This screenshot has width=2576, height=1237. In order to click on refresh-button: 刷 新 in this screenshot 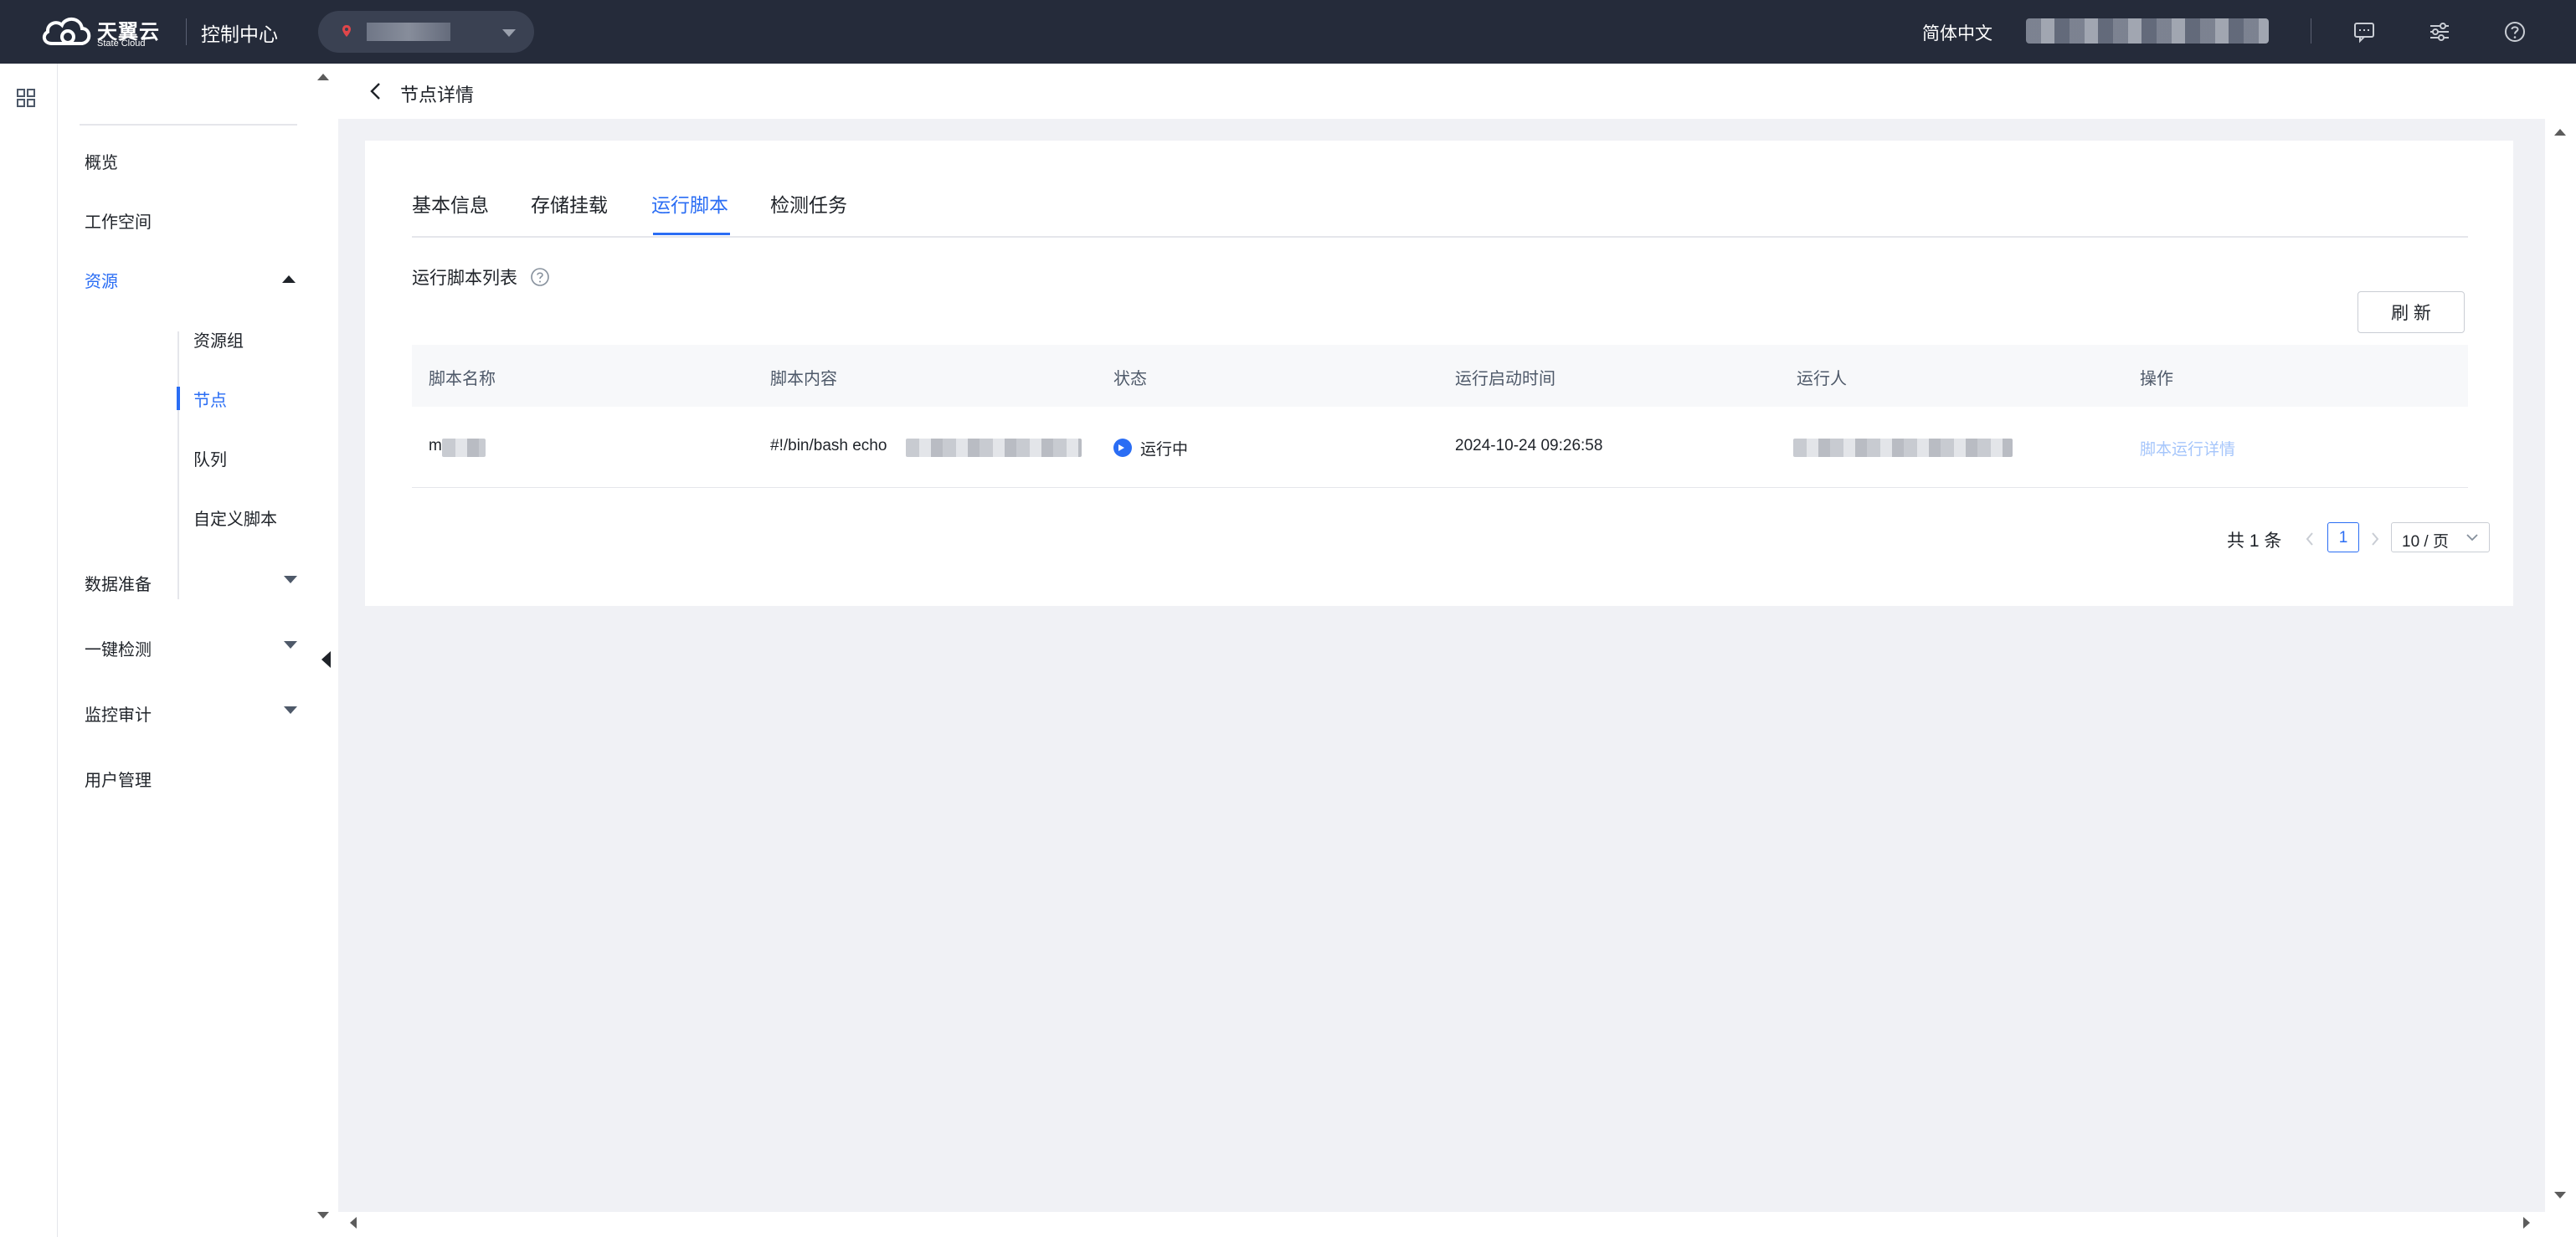, I will do `click(2411, 312)`.